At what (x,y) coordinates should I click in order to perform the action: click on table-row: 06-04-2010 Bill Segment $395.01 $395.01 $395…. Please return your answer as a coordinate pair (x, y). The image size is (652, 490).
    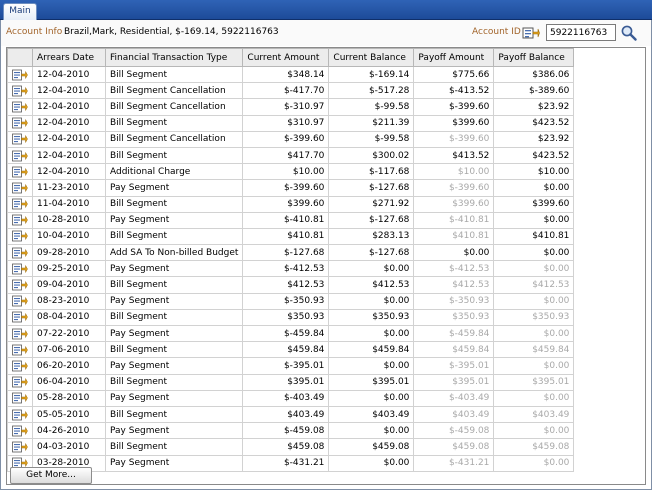
    Looking at the image, I should click on (291, 382).